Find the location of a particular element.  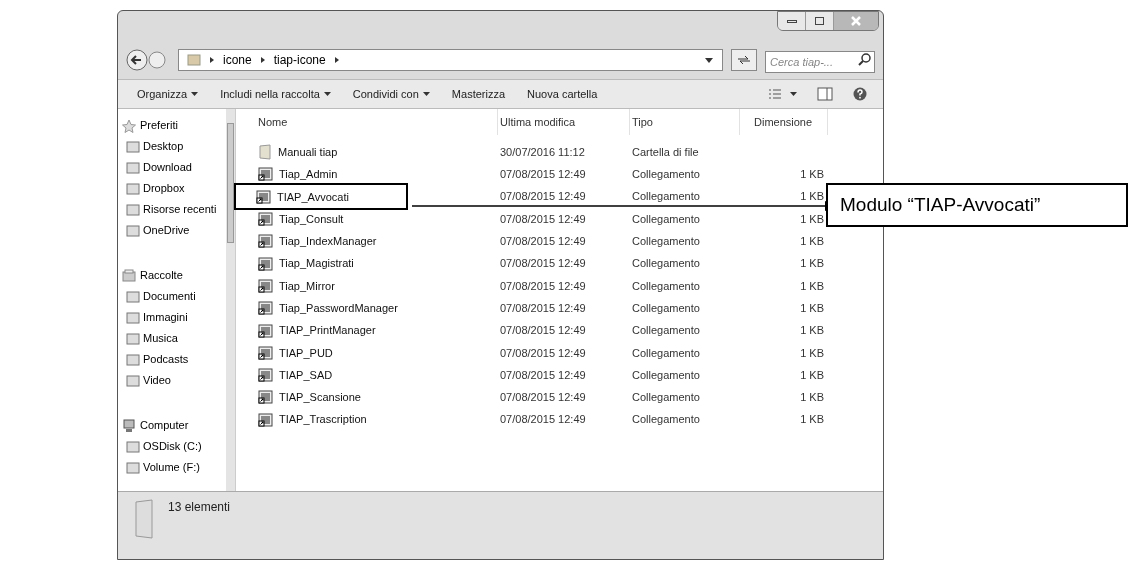

sidebar-item: Raccolte is located at coordinates (172, 275).